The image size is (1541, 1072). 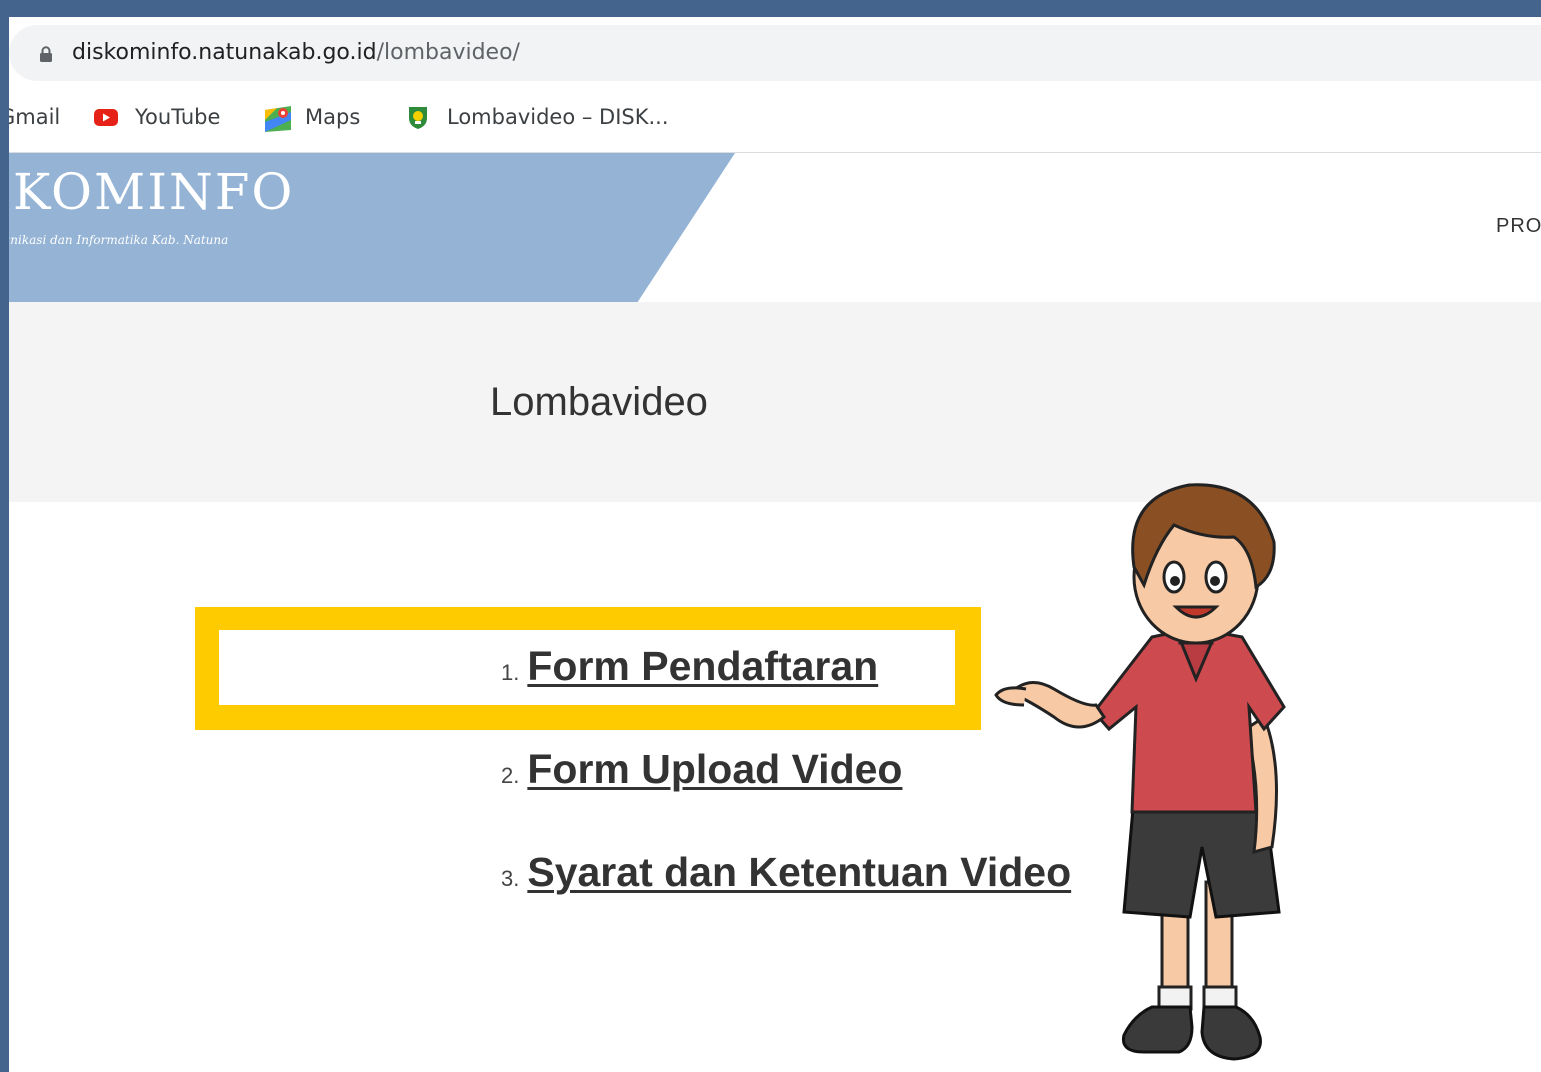 I want to click on form-upload-video-link: Form Upload Video, so click(x=714, y=769).